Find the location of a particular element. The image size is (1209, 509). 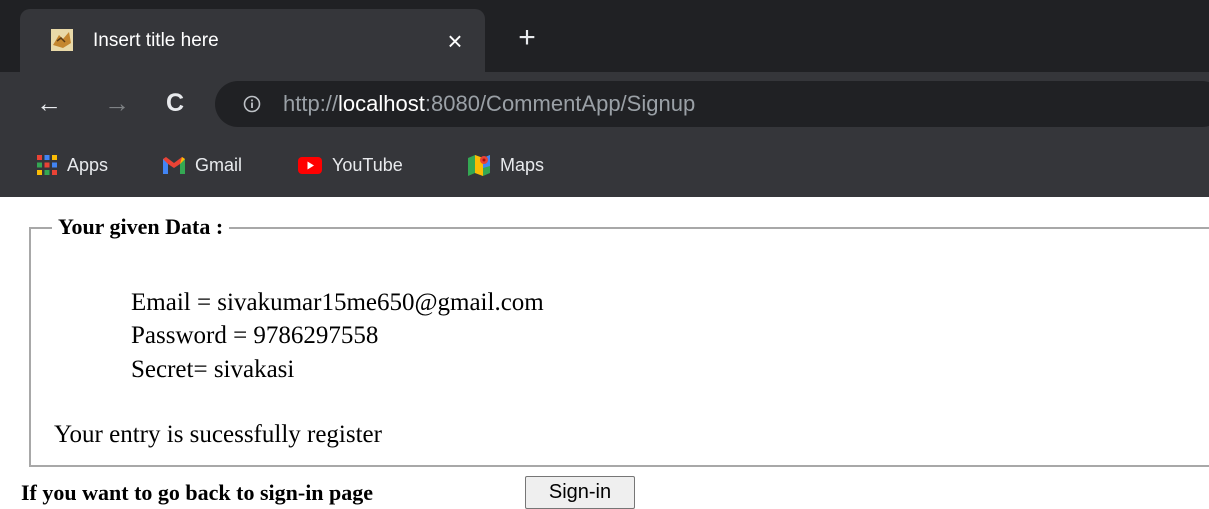

back-arrow-icon: ← is located at coordinates (49, 103).